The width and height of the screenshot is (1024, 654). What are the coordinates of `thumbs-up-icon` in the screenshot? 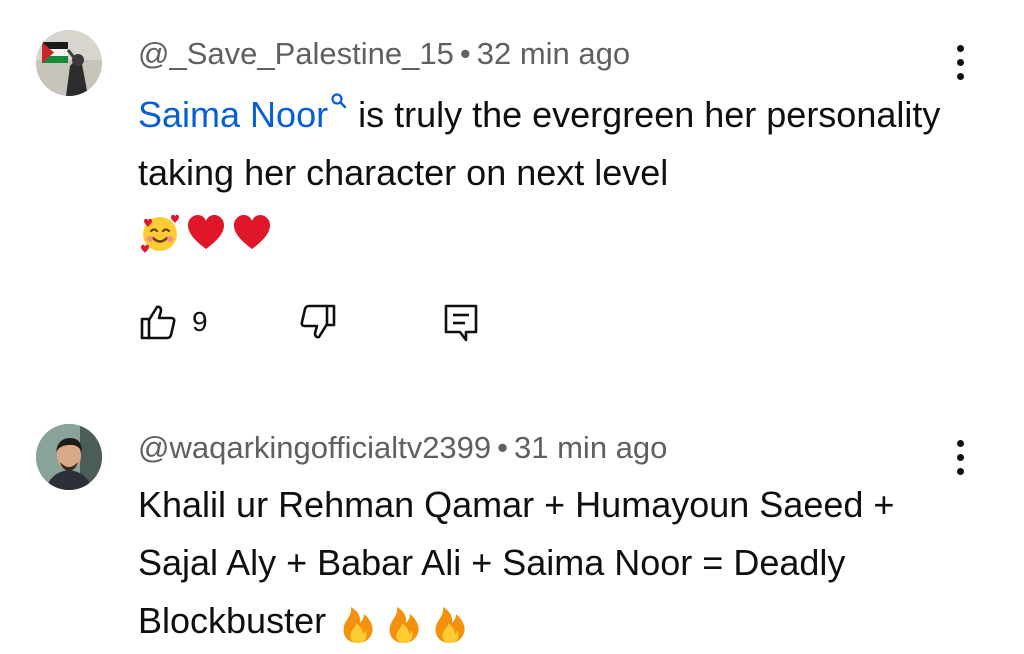 It's located at (158, 322).